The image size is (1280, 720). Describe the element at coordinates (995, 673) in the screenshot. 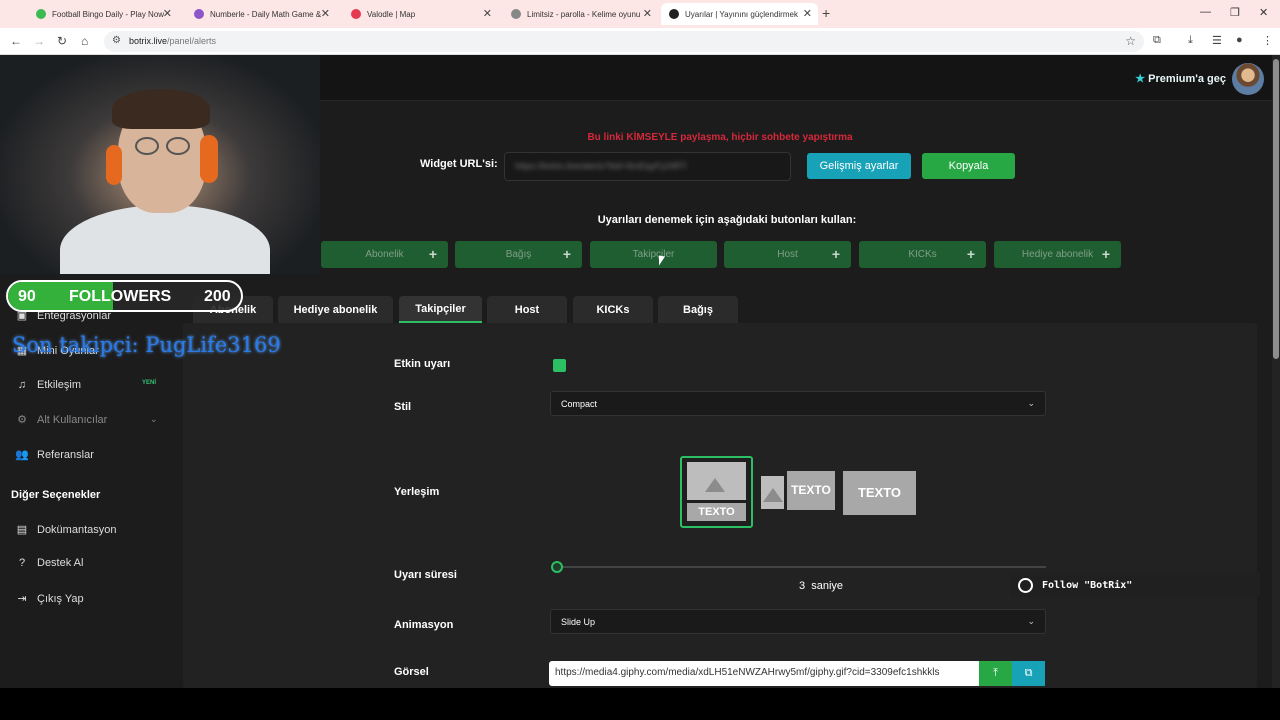

I see `upload-button: ⤒` at that location.